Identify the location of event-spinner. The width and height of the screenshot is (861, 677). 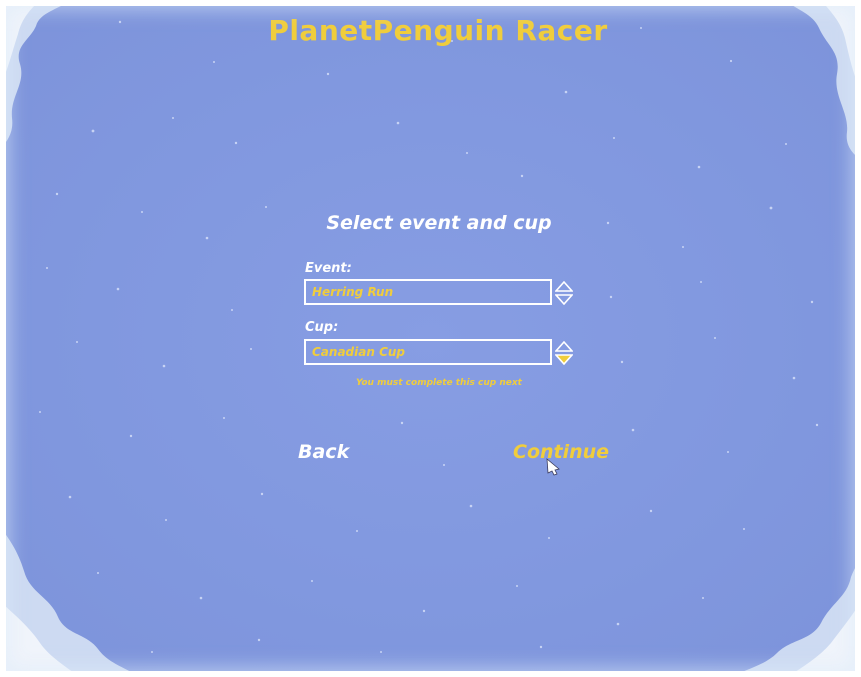
(564, 293).